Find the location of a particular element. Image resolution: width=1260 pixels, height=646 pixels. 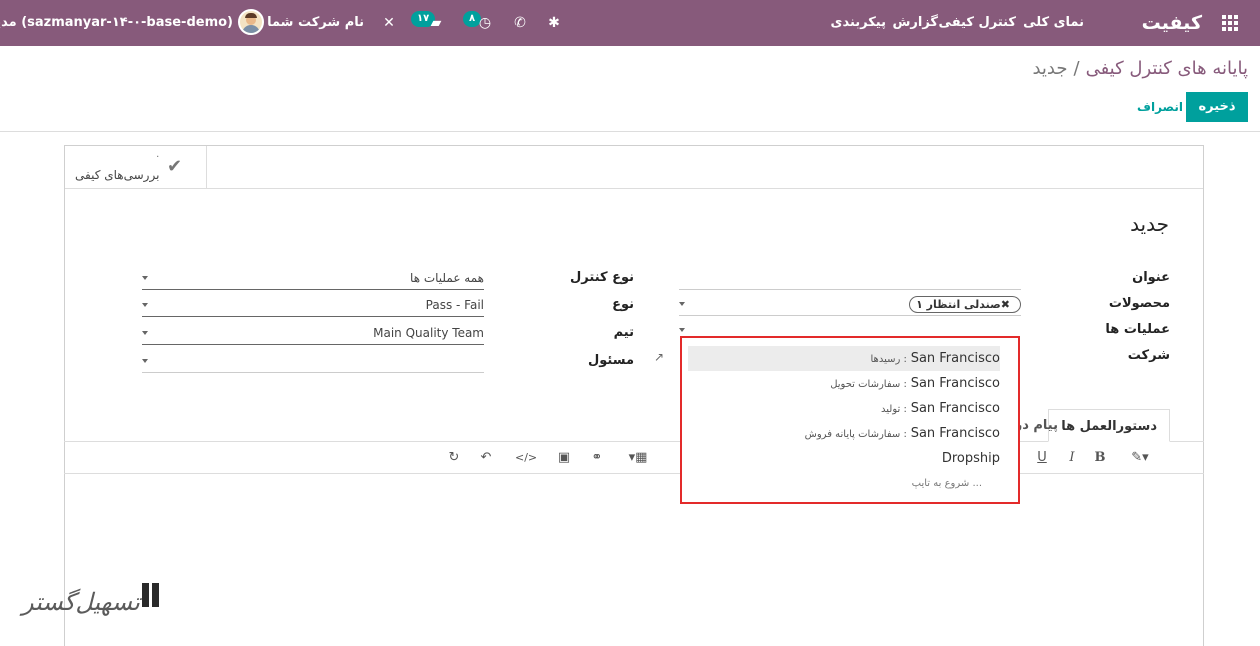

bold-button: B is located at coordinates (1100, 458).